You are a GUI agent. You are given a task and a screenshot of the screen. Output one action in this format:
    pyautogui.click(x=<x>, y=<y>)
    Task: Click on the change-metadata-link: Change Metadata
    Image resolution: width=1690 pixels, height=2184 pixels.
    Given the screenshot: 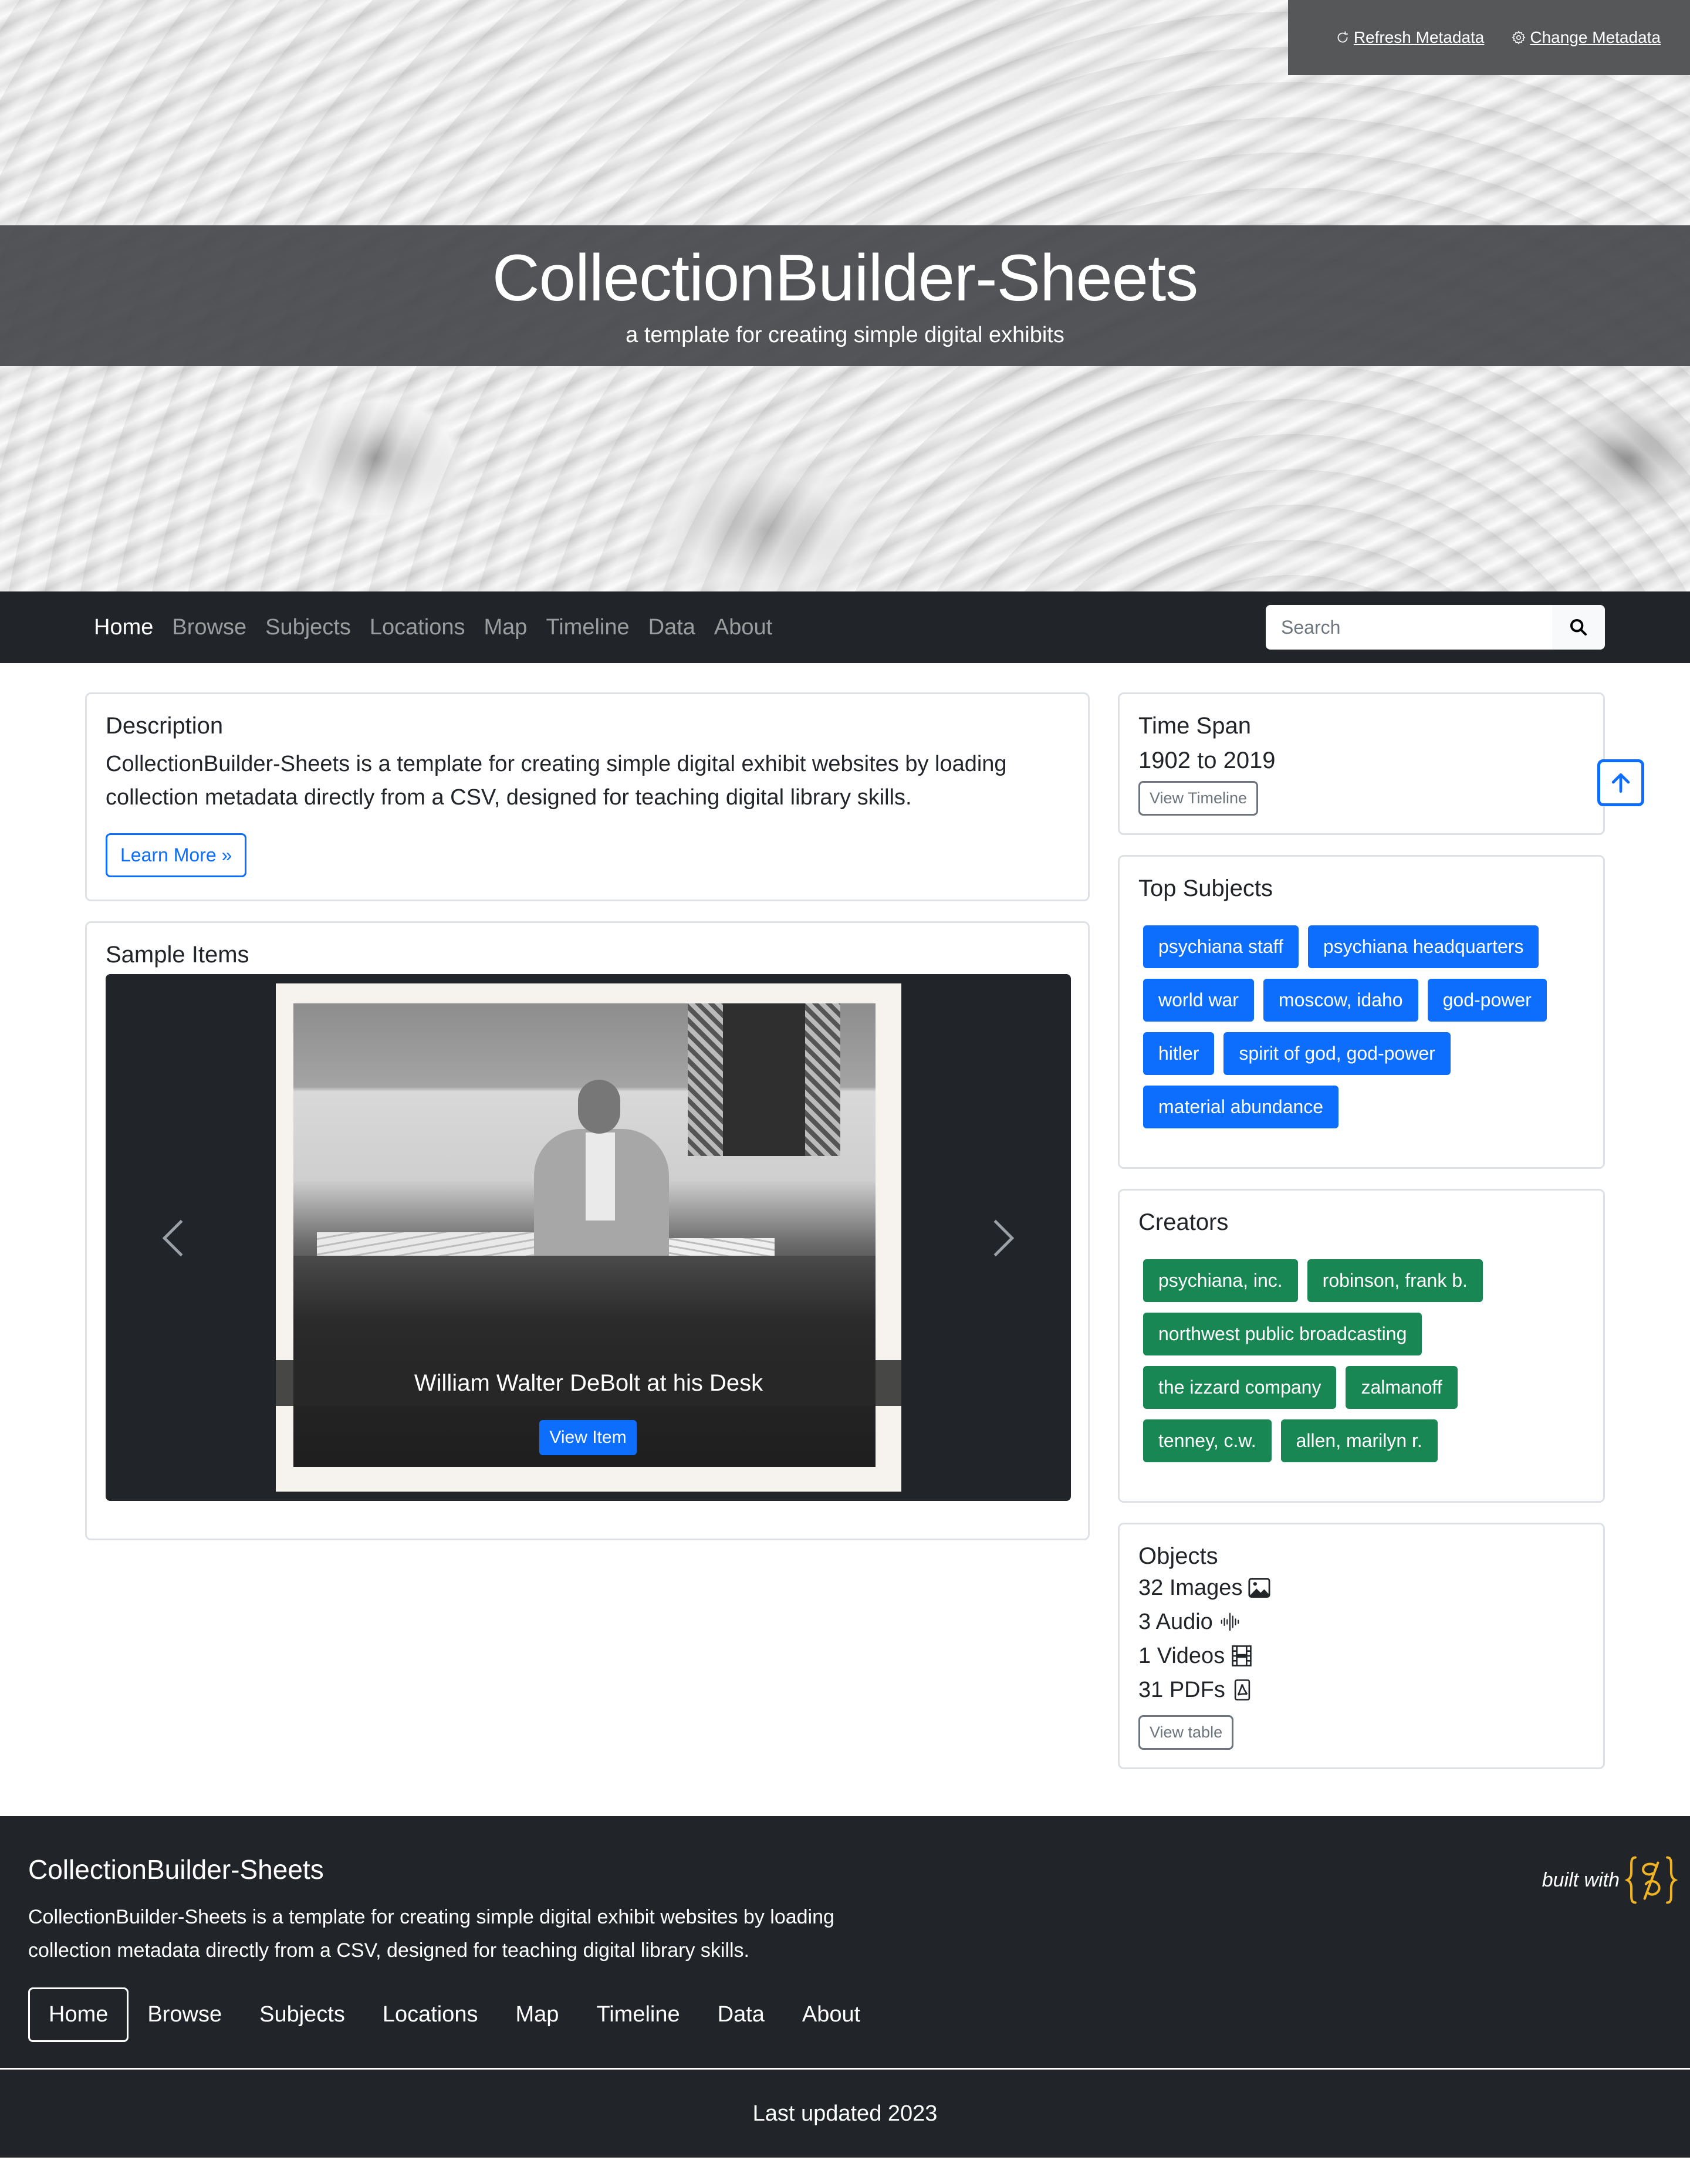 What is the action you would take?
    pyautogui.click(x=1586, y=37)
    